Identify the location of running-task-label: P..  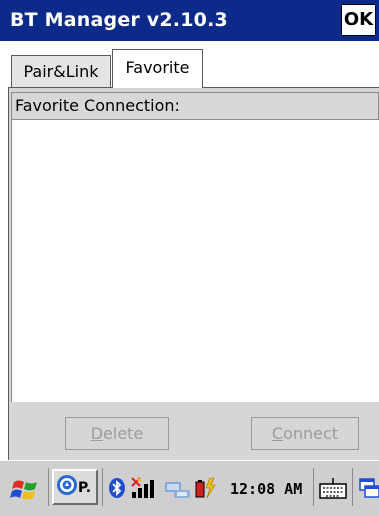
(85, 488).